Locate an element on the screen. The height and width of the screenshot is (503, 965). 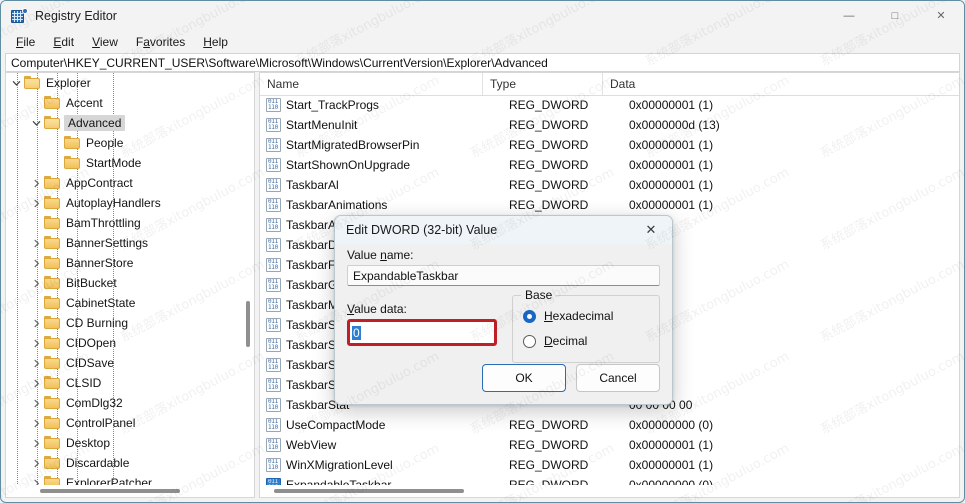
table-row: ExpandableTaskbar REG_DWORD 0x00000000 (0) is located at coordinates (609, 480).